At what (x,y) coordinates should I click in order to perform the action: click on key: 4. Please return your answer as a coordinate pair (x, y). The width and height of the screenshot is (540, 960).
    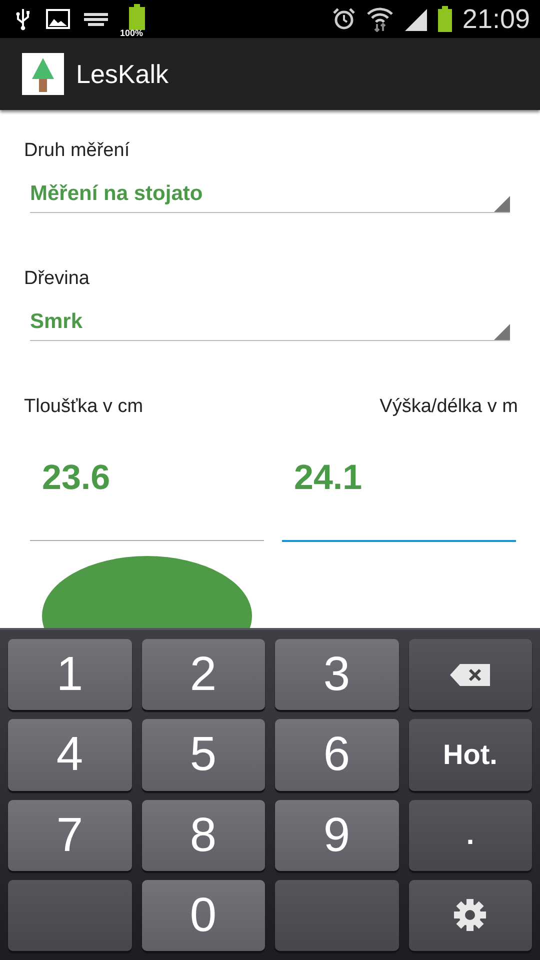
    Looking at the image, I should click on (70, 754).